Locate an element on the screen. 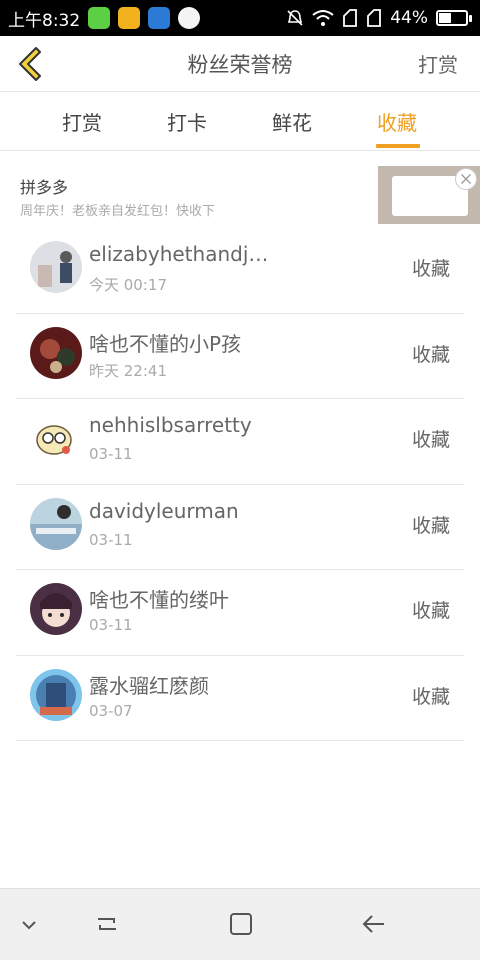  battery-percent: 44% is located at coordinates (409, 18).